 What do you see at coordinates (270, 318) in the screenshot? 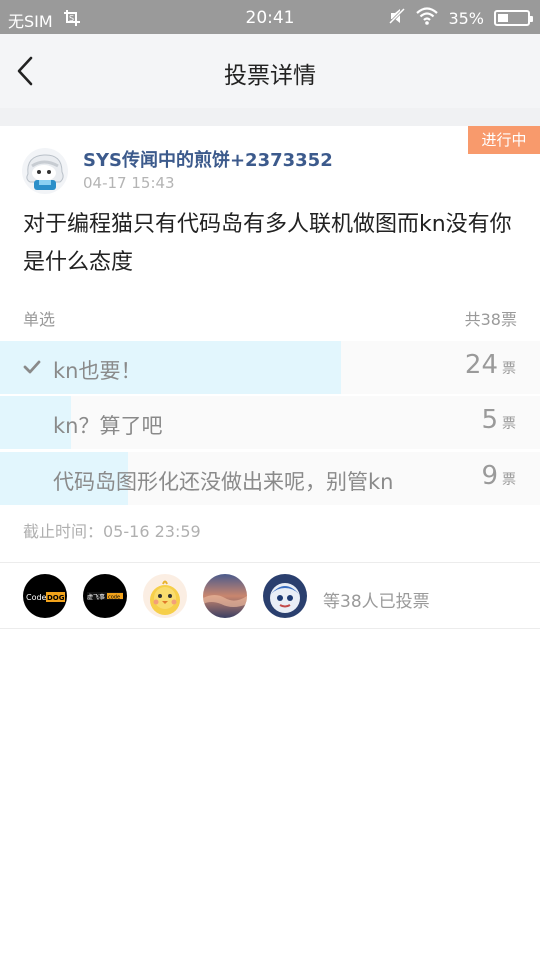
I see `poll-meta: 单选 共38票` at bounding box center [270, 318].